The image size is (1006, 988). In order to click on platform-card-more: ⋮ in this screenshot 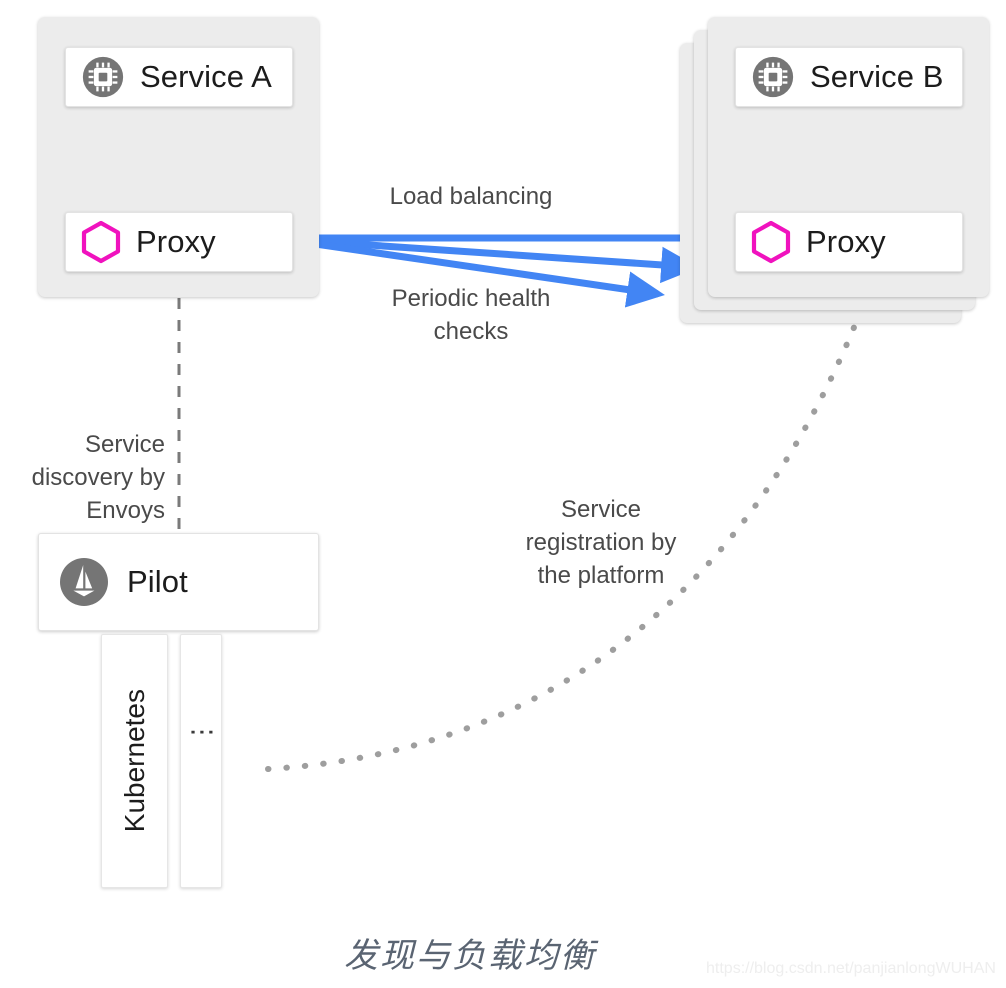, I will do `click(201, 761)`.